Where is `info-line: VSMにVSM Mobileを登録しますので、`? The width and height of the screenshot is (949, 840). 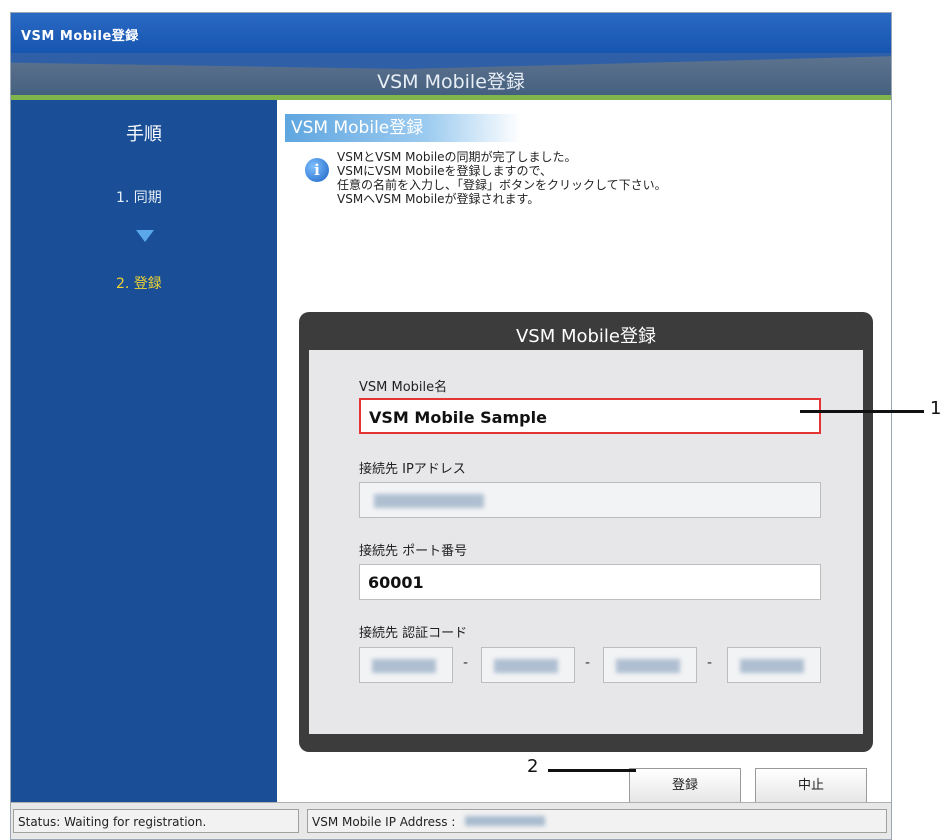 info-line: VSMにVSM Mobileを登録しますので、 is located at coordinates (445, 171).